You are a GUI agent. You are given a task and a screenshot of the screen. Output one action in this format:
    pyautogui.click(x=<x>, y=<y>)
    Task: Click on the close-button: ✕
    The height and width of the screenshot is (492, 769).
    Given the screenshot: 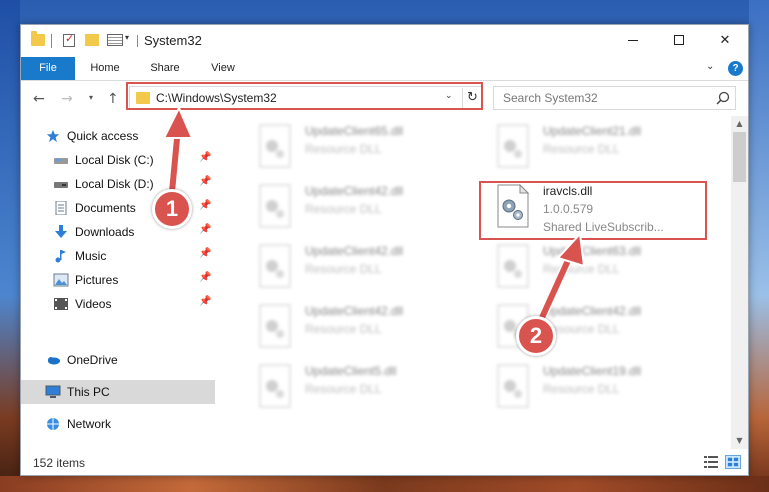 What is the action you would take?
    pyautogui.click(x=725, y=40)
    